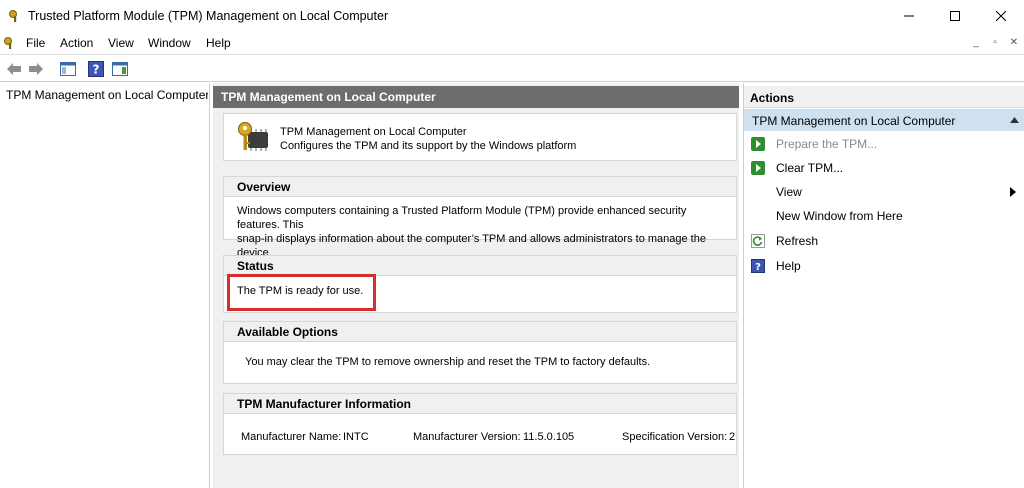  I want to click on close-icon, so click(1001, 16).